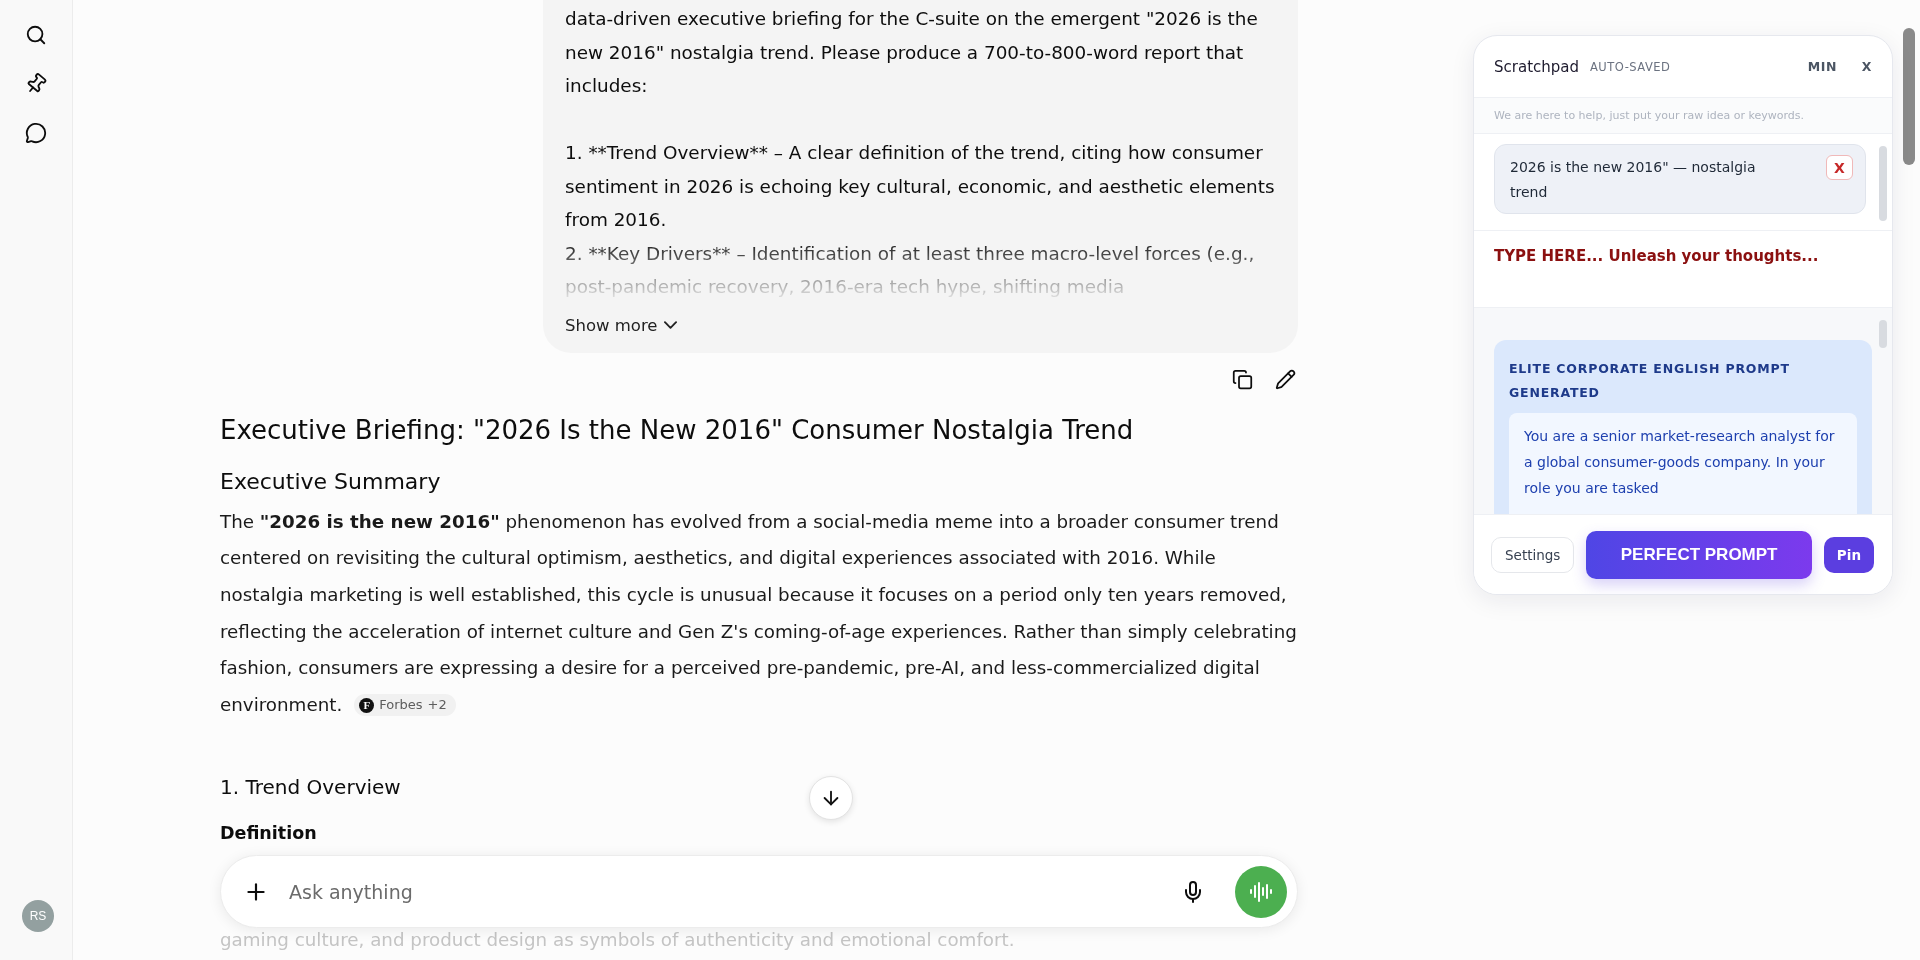 This screenshot has height=960, width=1920. What do you see at coordinates (725, 891) in the screenshot?
I see `message-input: Ask anything` at bounding box center [725, 891].